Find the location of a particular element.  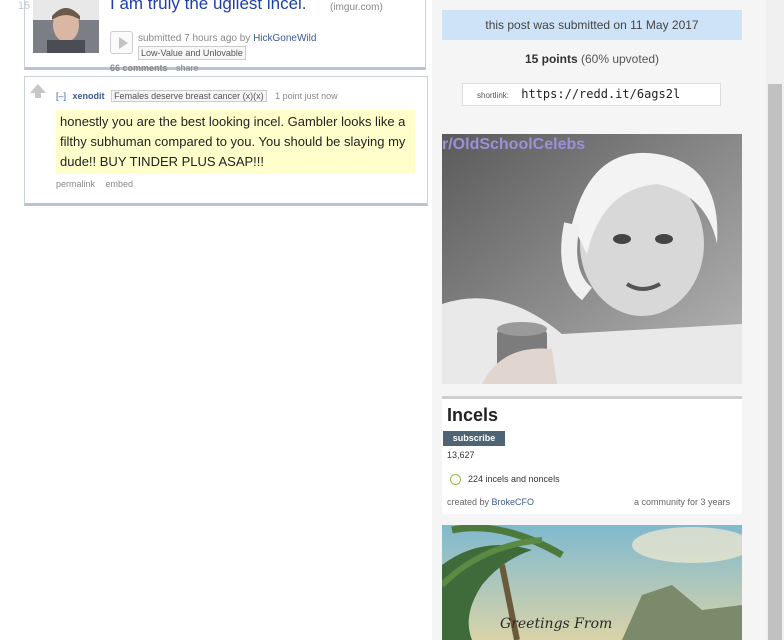

post-tagline: submitted 7 hours ago by HickGoneWild is located at coordinates (227, 38).